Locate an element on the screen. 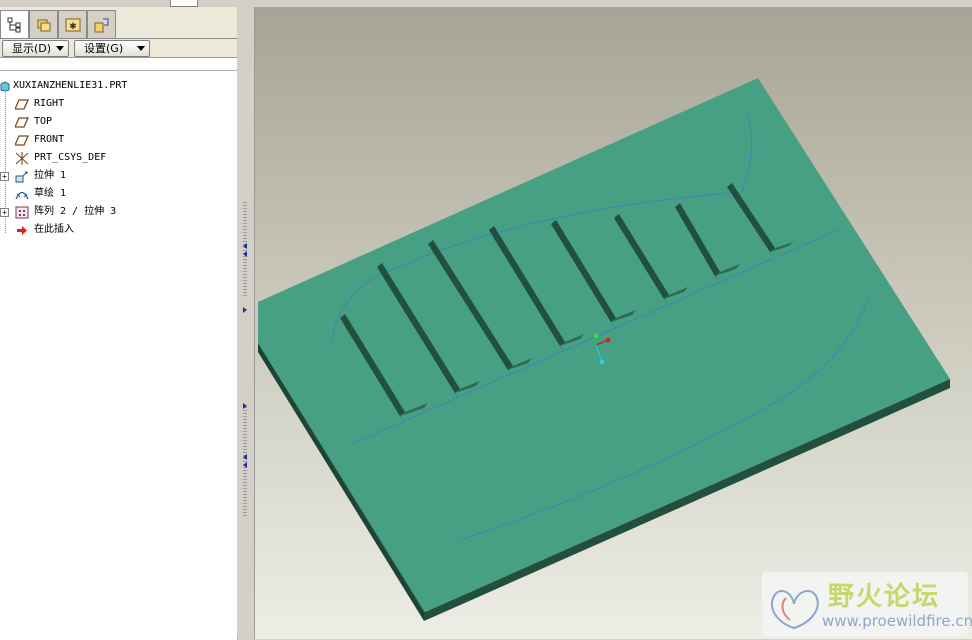 The height and width of the screenshot is (640, 972). tree-root-label: XUXIANZHENLIE31.PRT is located at coordinates (70, 85).